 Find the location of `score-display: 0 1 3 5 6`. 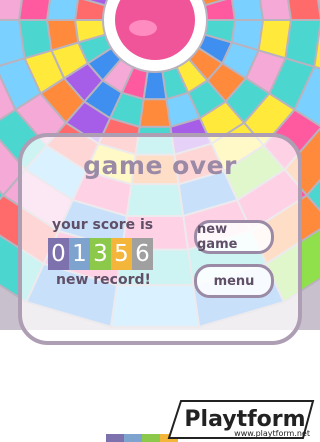

score-display: 0 1 3 5 6 is located at coordinates (100, 254).